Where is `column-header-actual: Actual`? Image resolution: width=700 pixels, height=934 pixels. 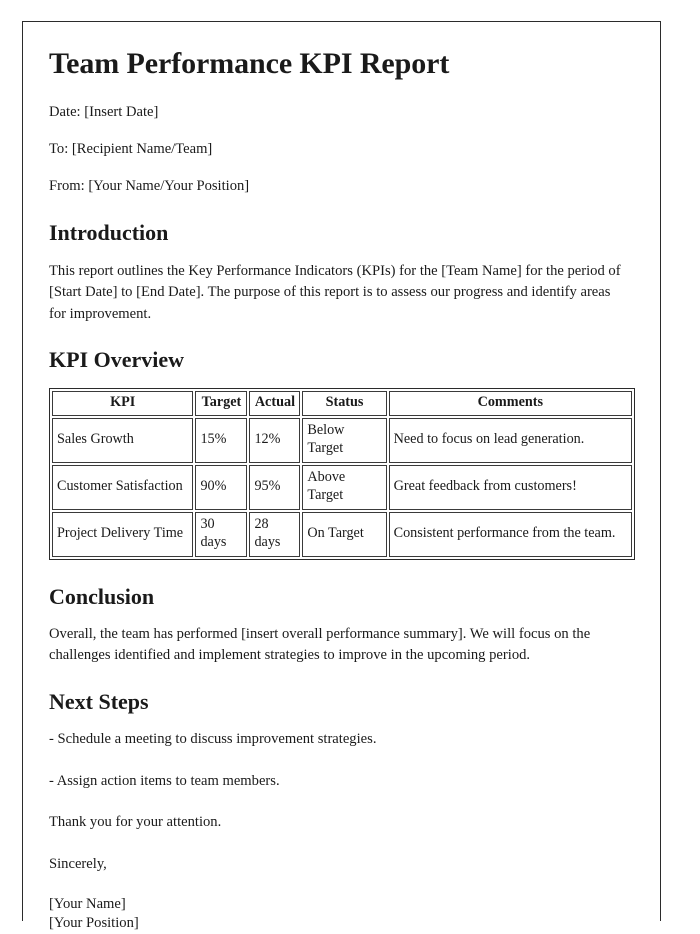 column-header-actual: Actual is located at coordinates (275, 403).